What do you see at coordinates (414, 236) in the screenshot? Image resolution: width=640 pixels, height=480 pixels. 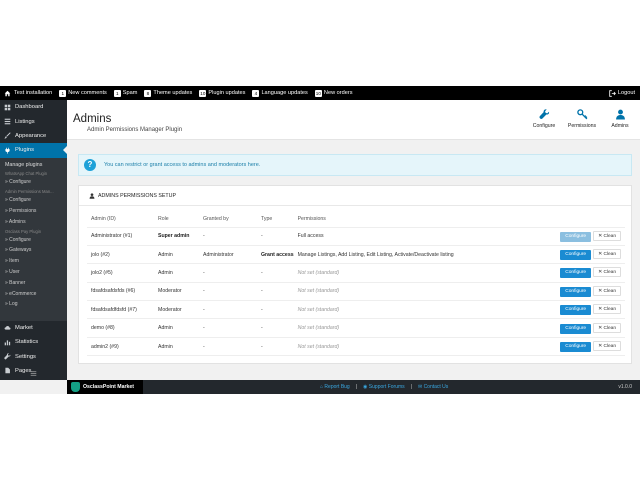 I see `cell-permissions: Full access` at bounding box center [414, 236].